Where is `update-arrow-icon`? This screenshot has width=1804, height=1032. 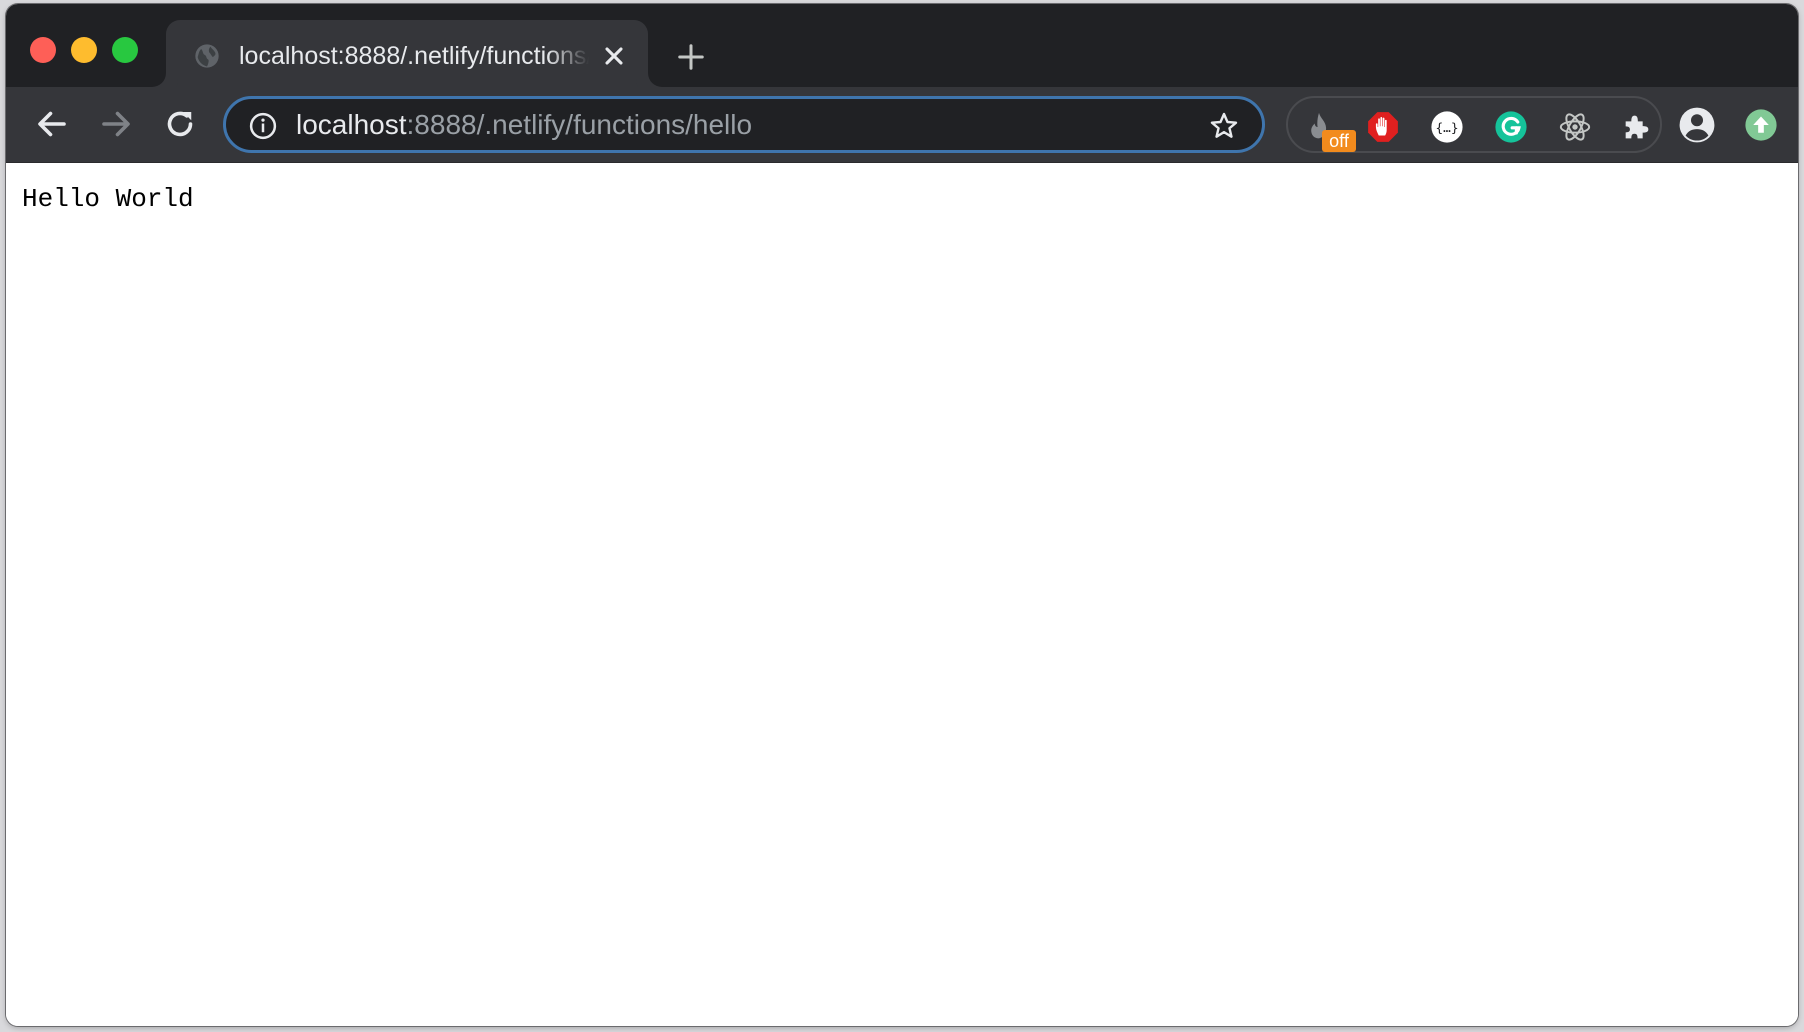 update-arrow-icon is located at coordinates (1761, 125).